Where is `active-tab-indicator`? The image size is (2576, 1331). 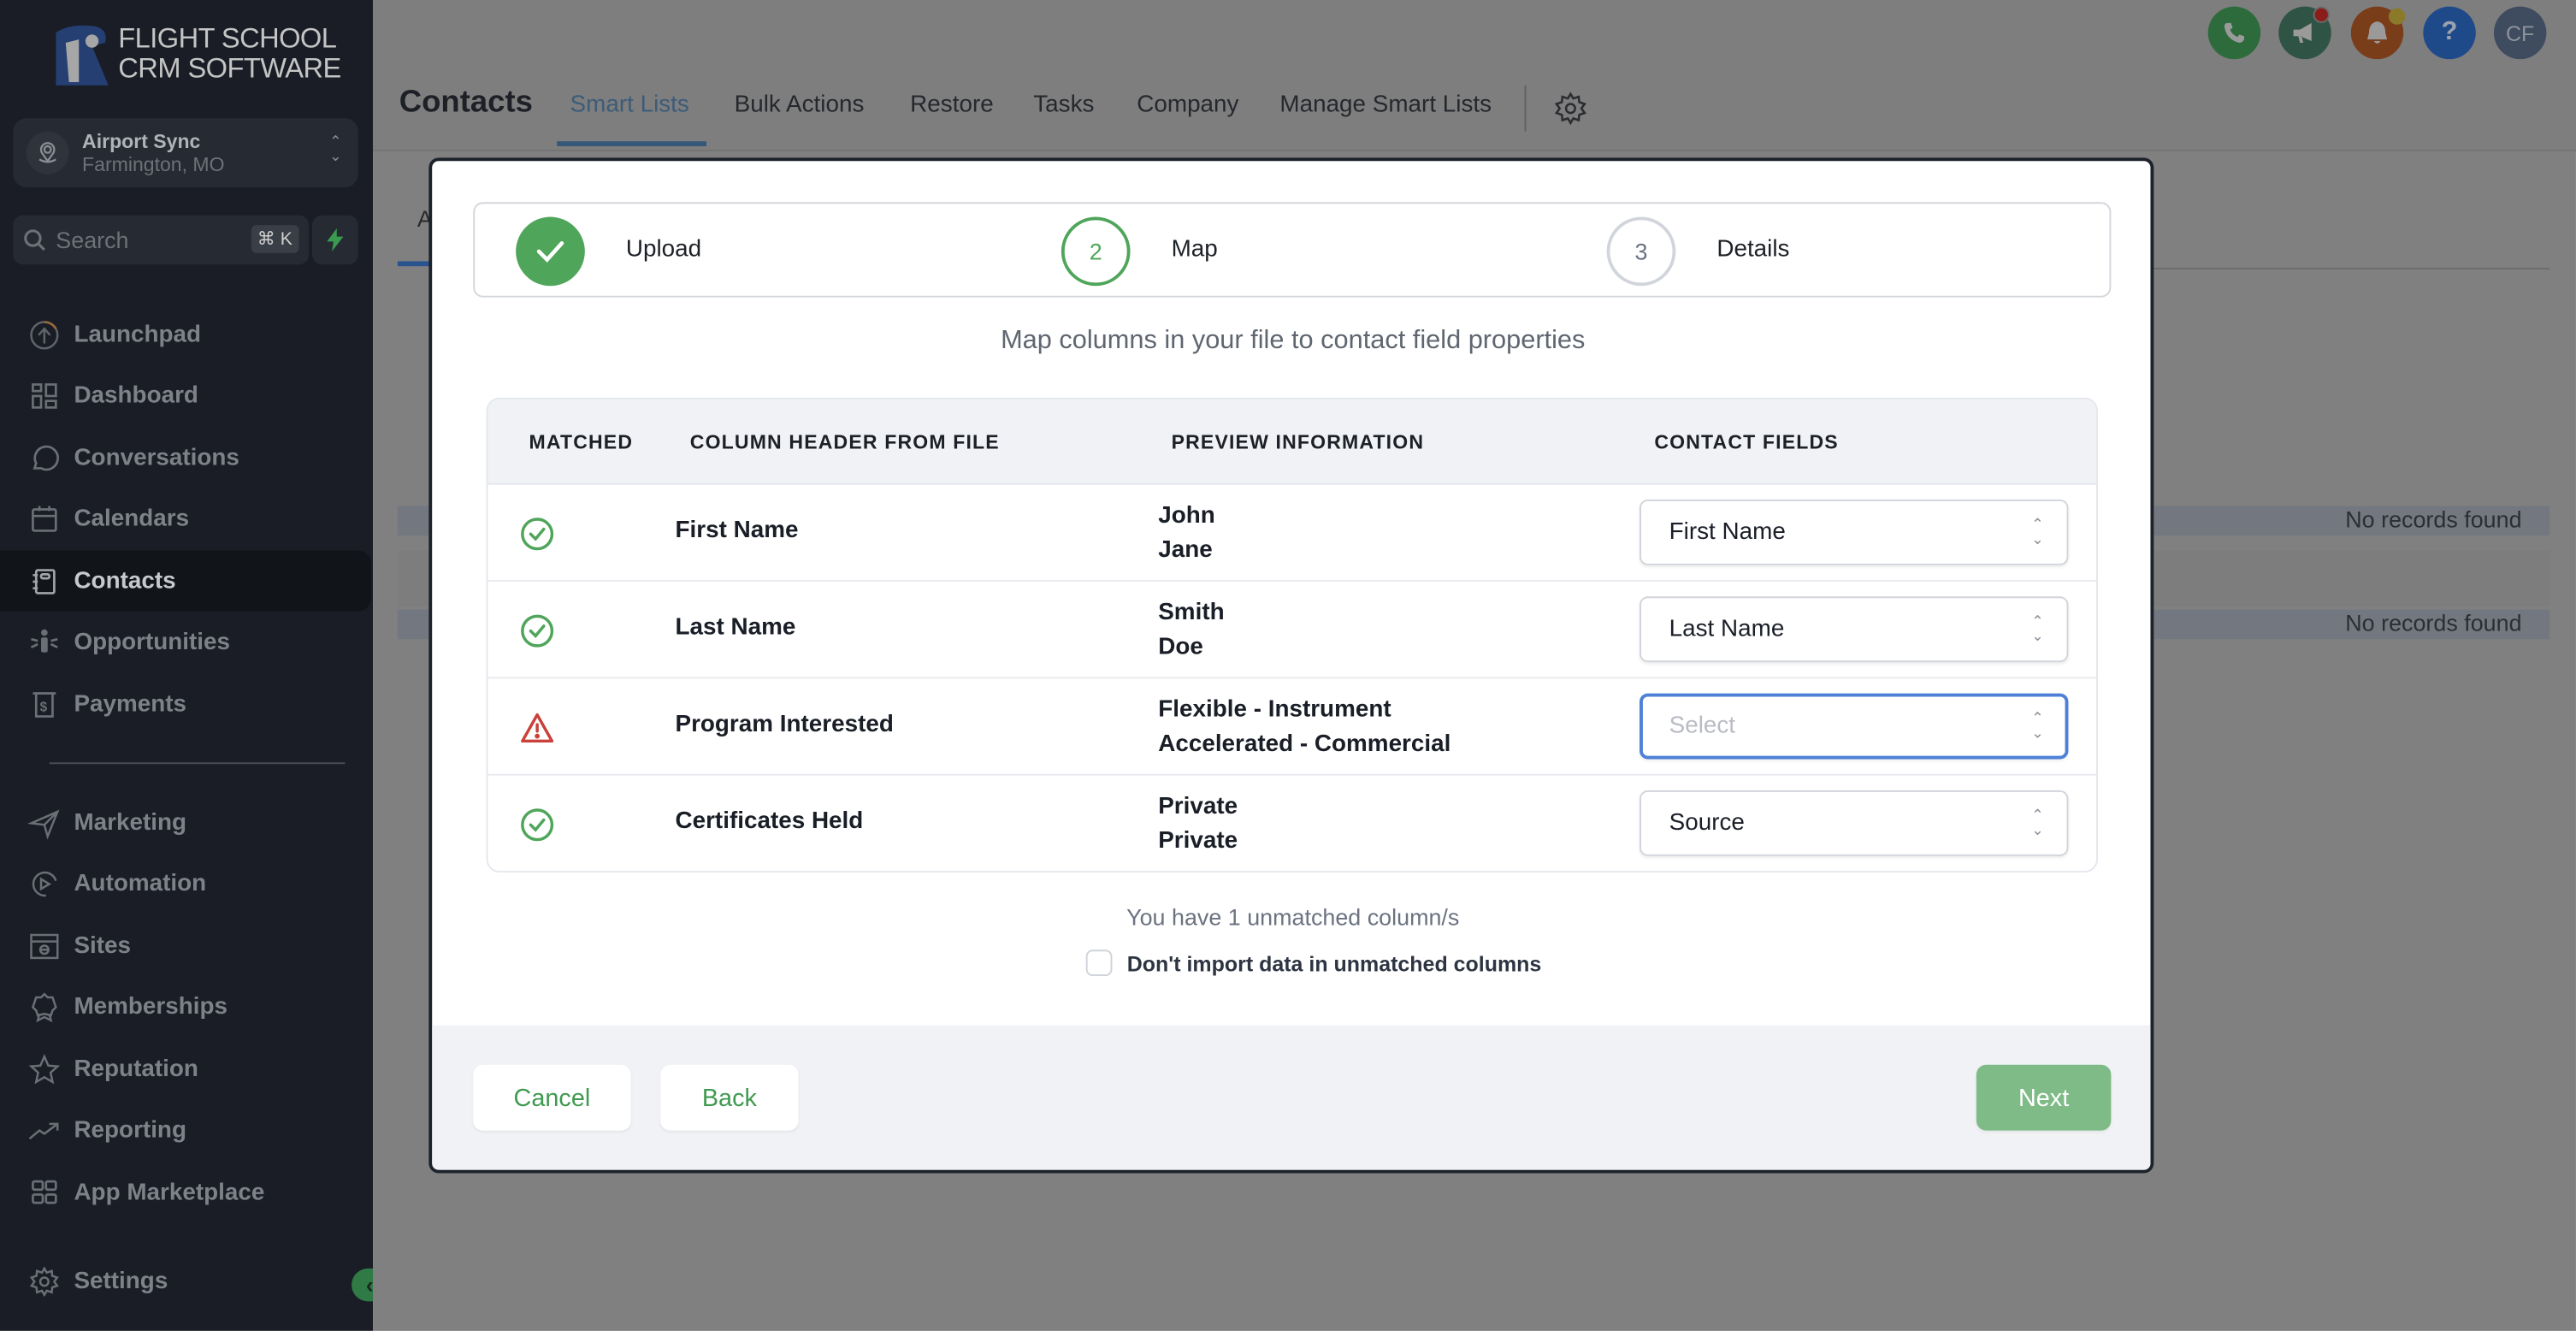
active-tab-indicator is located at coordinates (631, 143).